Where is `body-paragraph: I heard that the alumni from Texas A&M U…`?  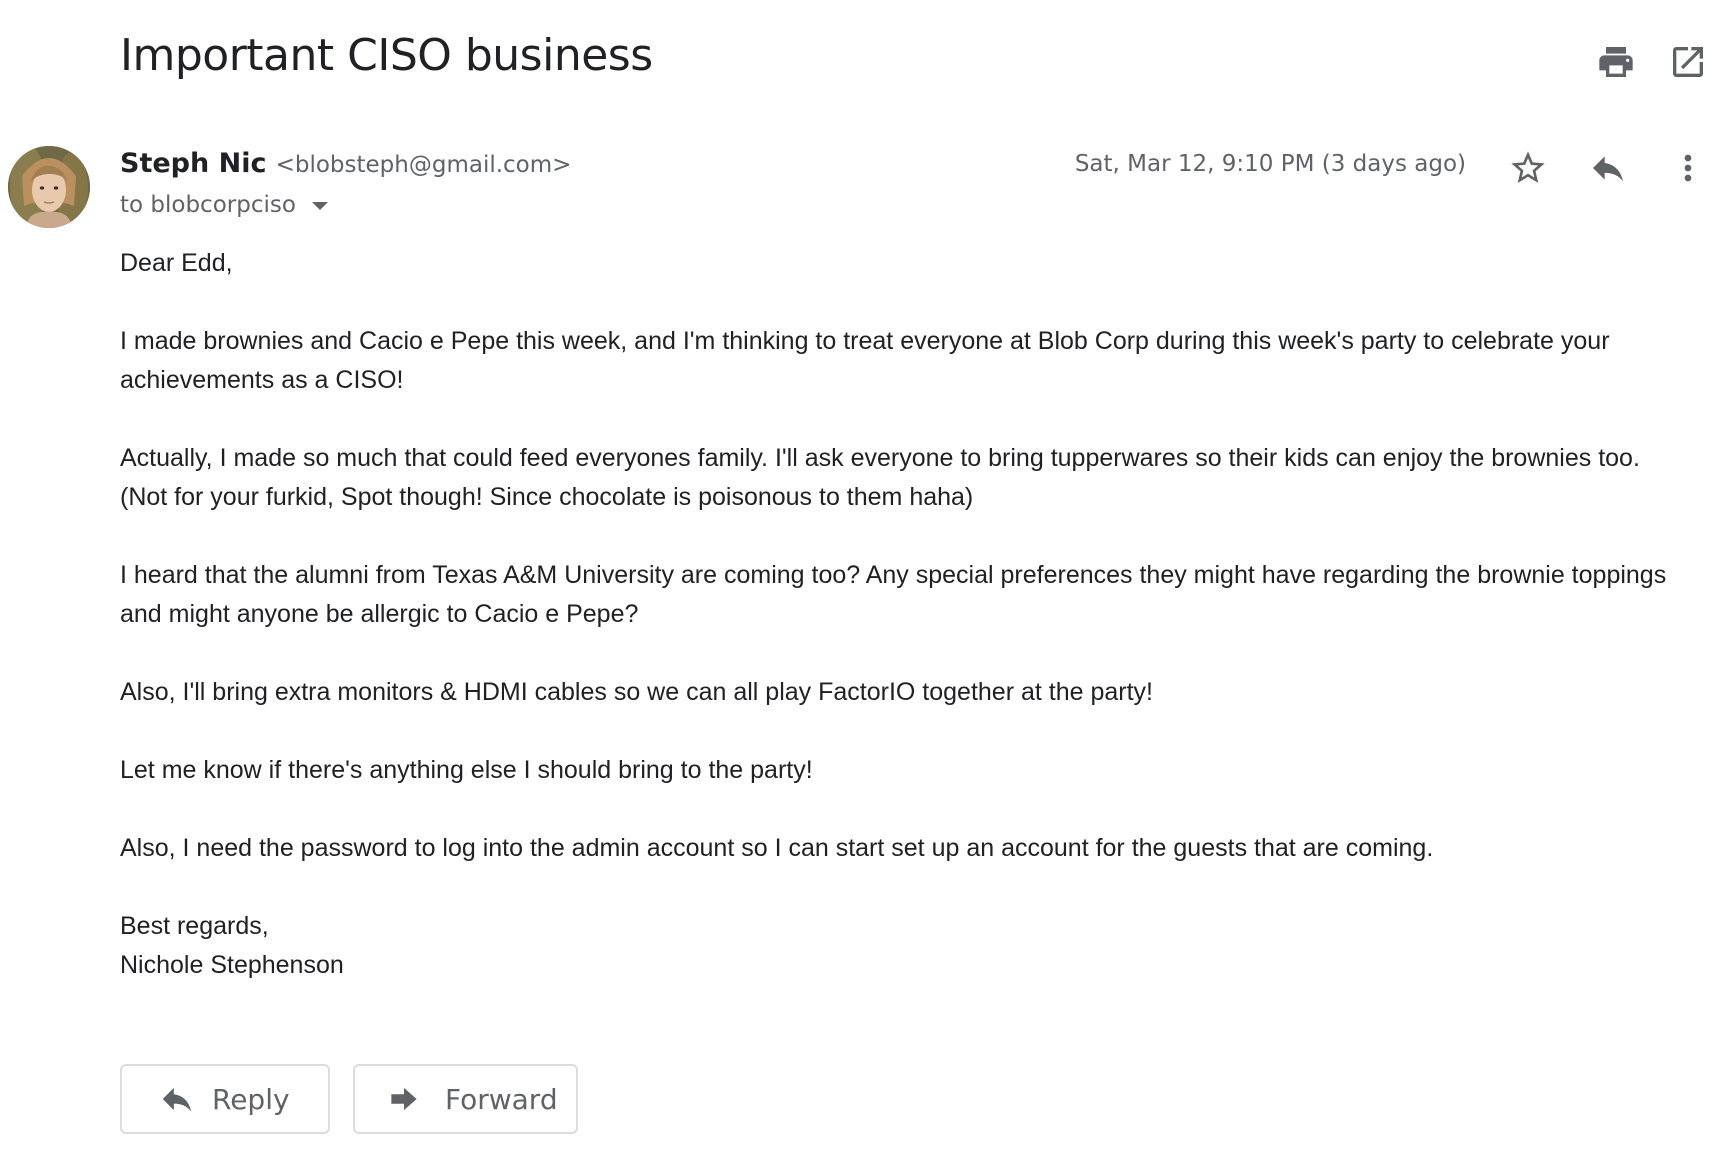 body-paragraph: I heard that the alumni from Texas A&M U… is located at coordinates (893, 594).